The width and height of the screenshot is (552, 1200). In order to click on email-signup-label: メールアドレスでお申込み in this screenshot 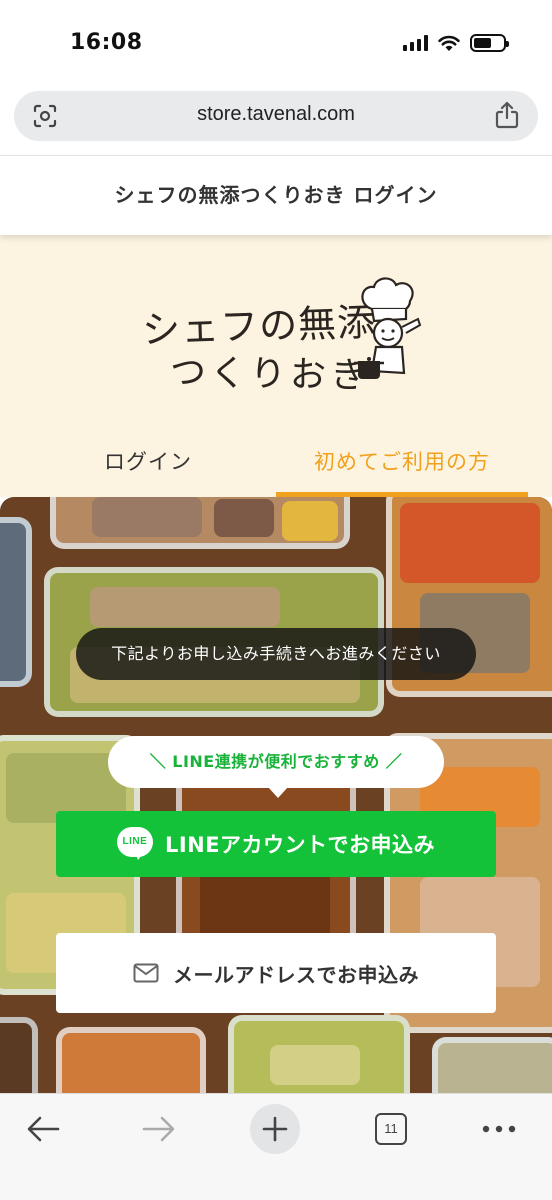, I will do `click(296, 974)`.